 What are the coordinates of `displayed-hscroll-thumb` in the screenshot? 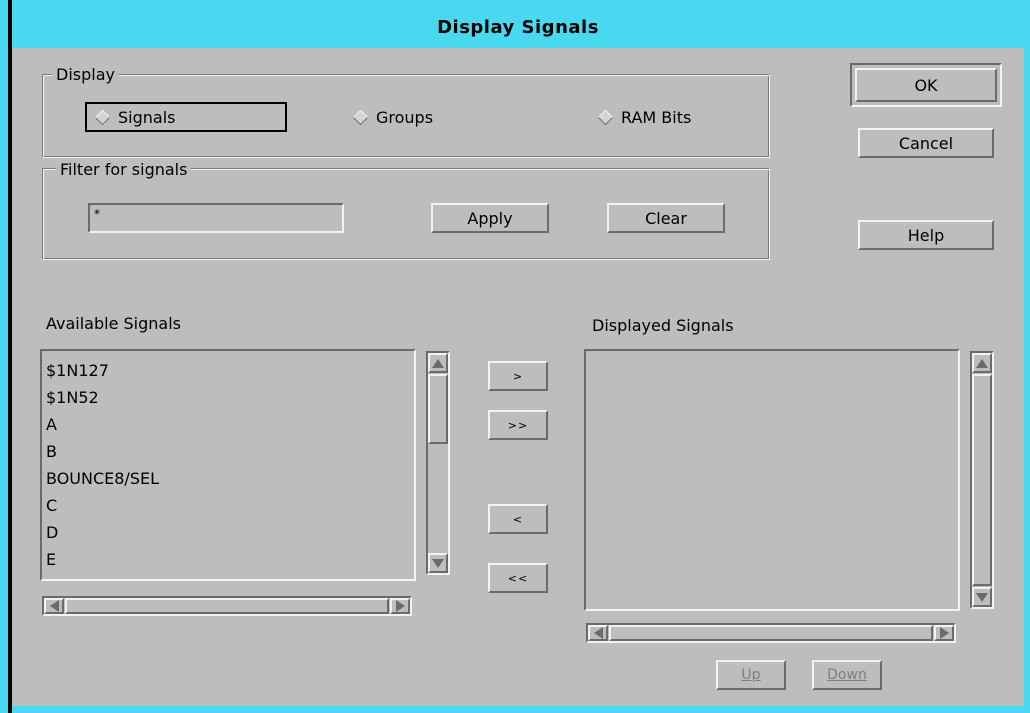 It's located at (771, 633).